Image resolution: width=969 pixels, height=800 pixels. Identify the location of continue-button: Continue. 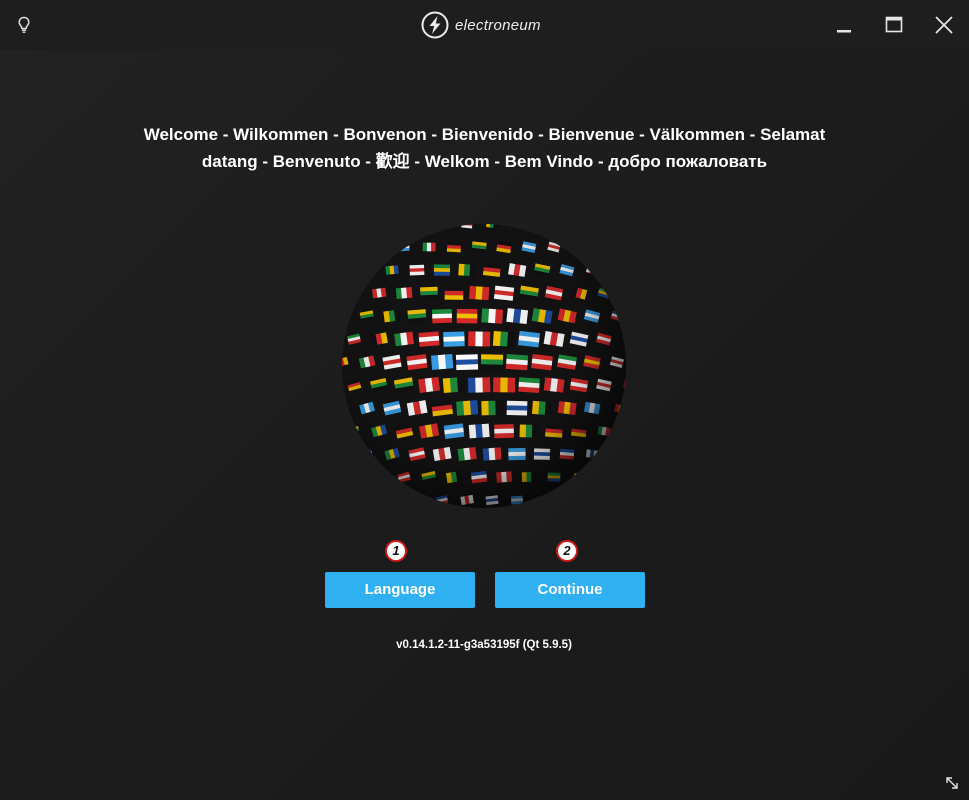
(570, 590).